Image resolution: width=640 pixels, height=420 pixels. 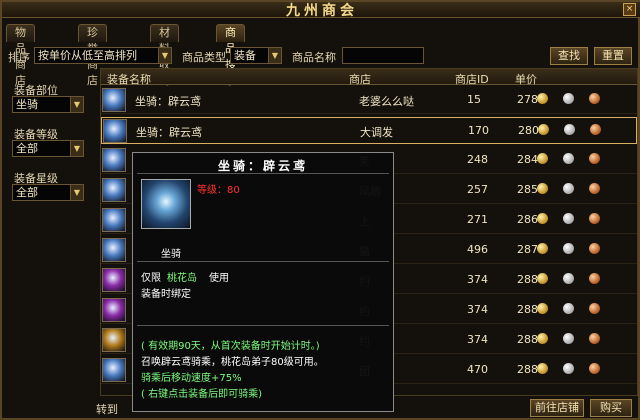 I want to click on window-title: 九州商会, so click(x=322, y=11).